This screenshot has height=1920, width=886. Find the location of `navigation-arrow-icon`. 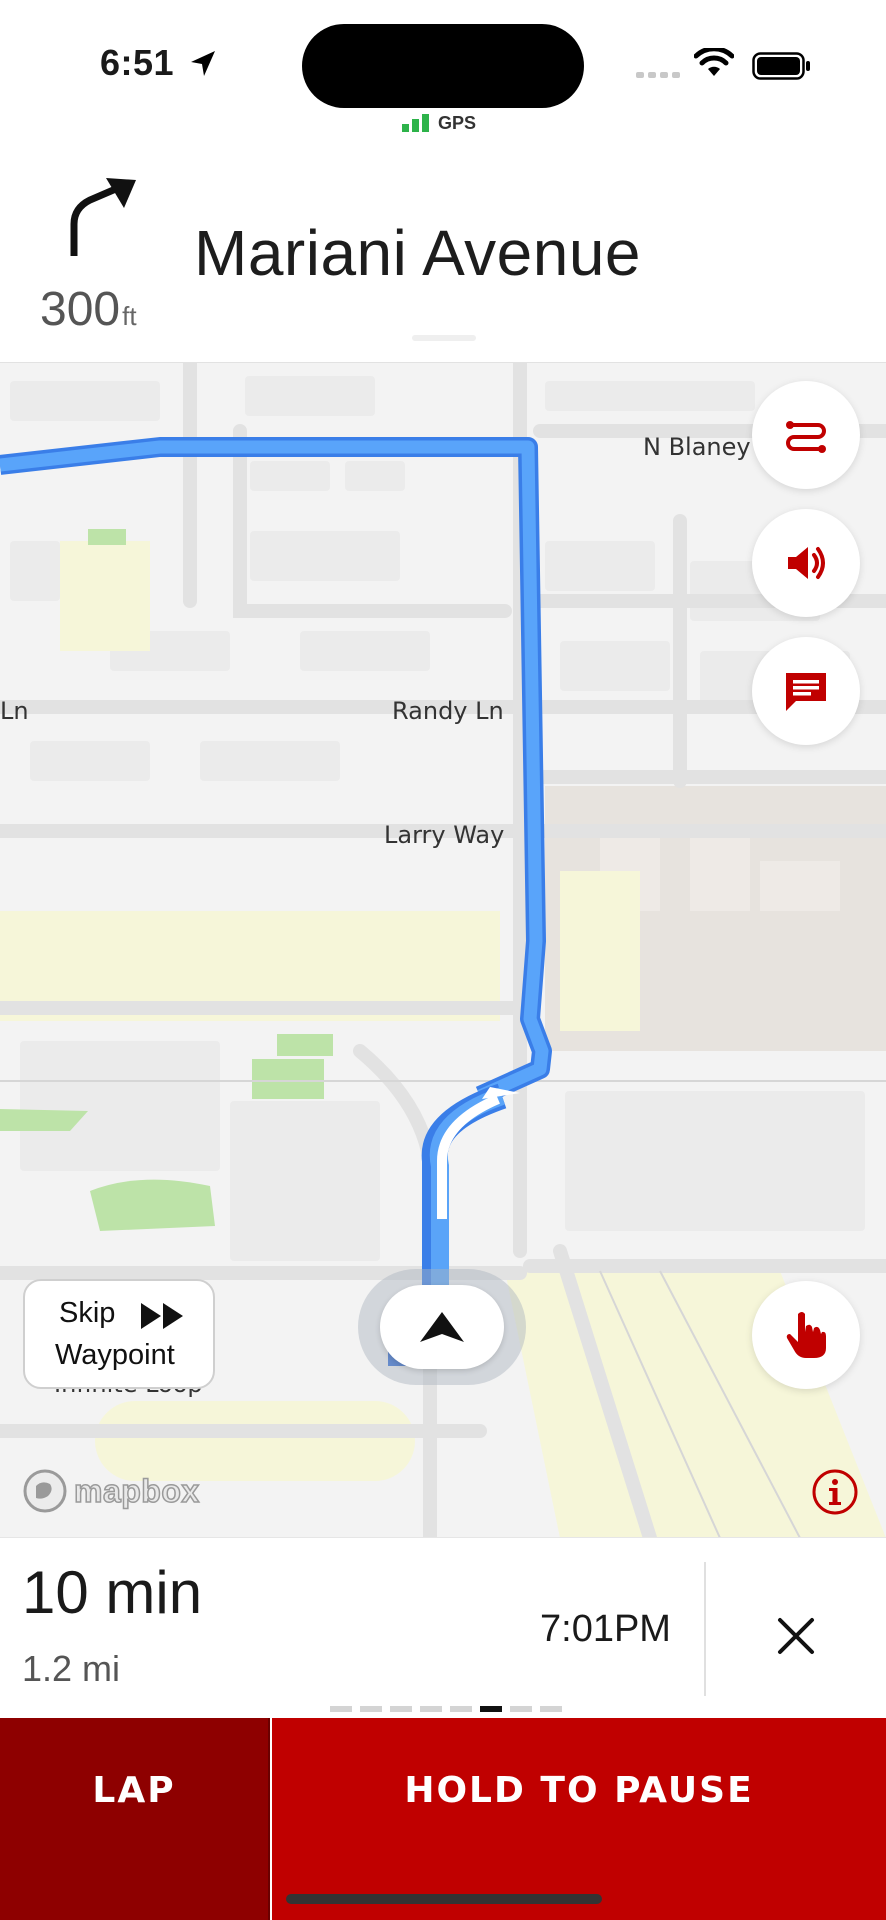

navigation-arrow-icon is located at coordinates (442, 1327).